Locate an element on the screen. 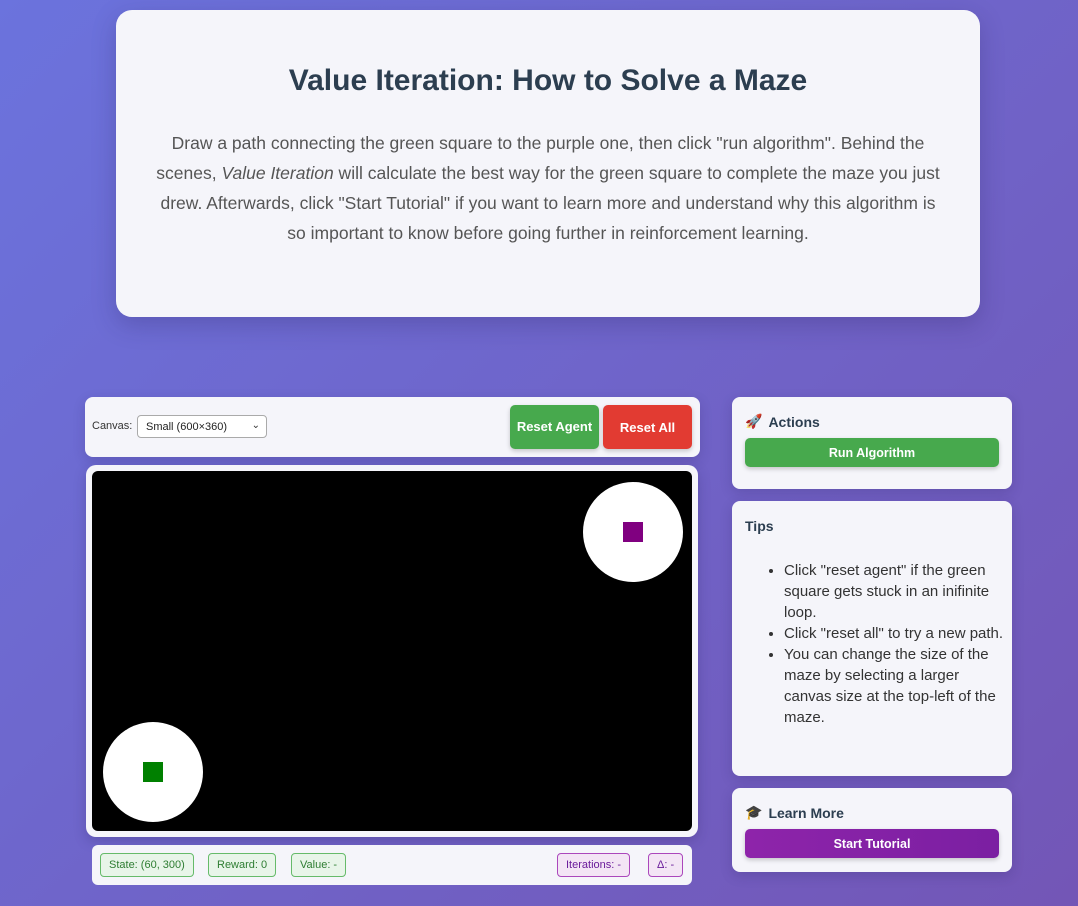 This screenshot has width=1078, height=906. tips-heading: Tips is located at coordinates (759, 526).